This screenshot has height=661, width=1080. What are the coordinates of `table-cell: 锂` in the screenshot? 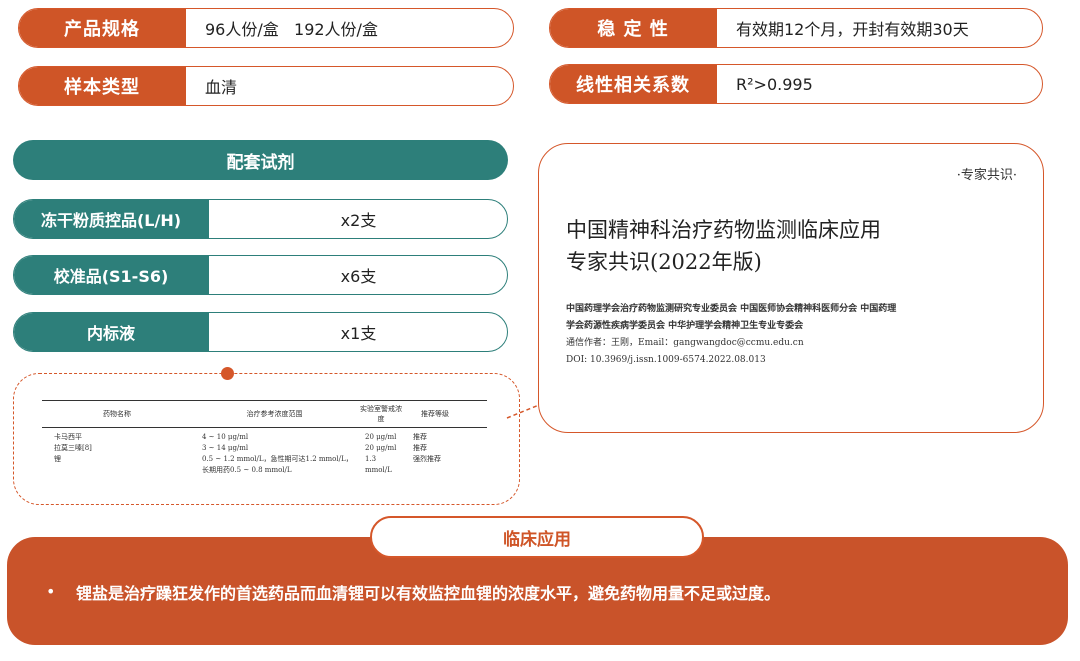 It's located at (57, 459).